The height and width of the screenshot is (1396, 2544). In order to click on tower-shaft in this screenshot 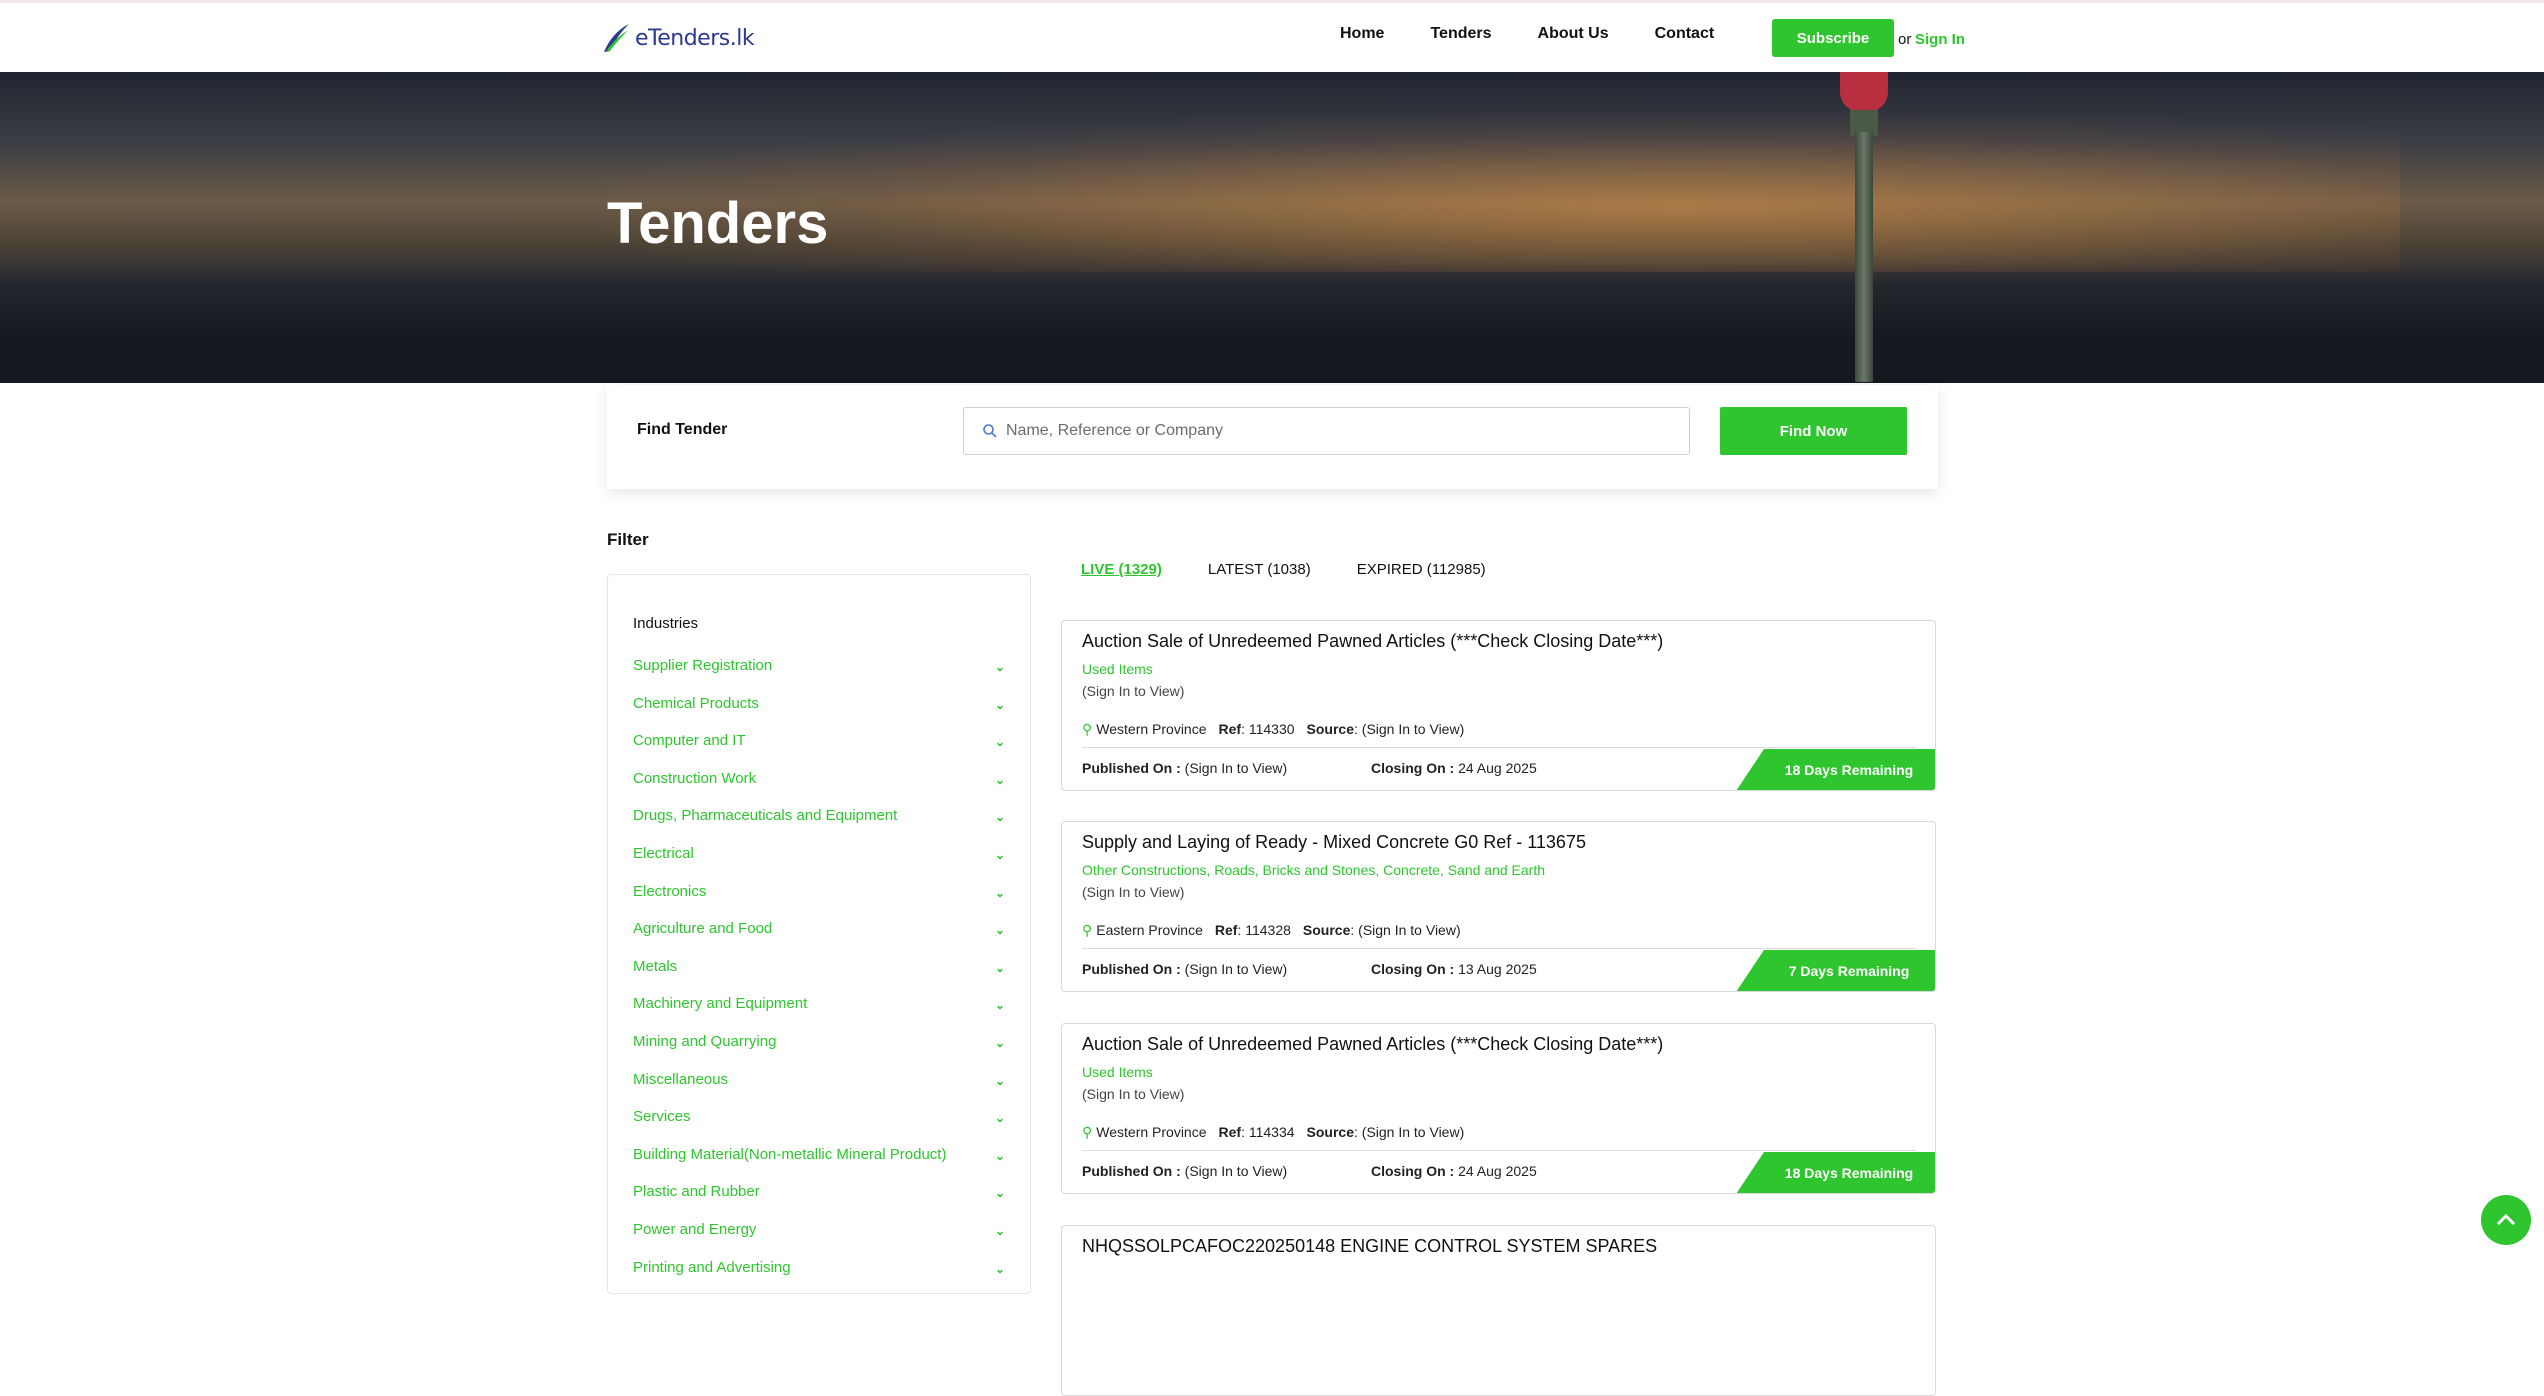, I will do `click(1864, 257)`.